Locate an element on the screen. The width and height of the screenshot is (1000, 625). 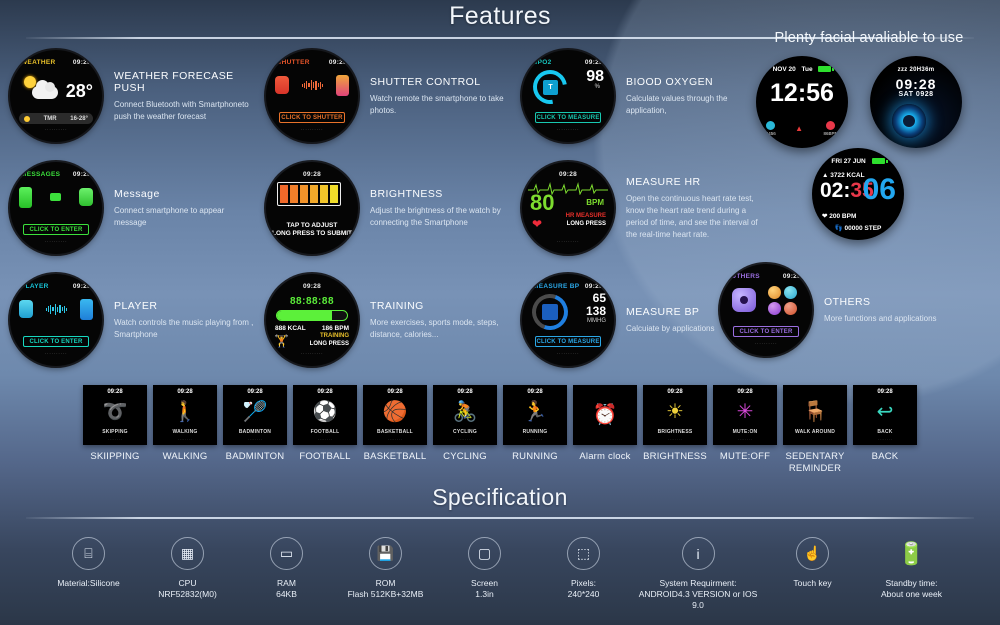
brightness-icon: ☀ is located at coordinates (675, 412).